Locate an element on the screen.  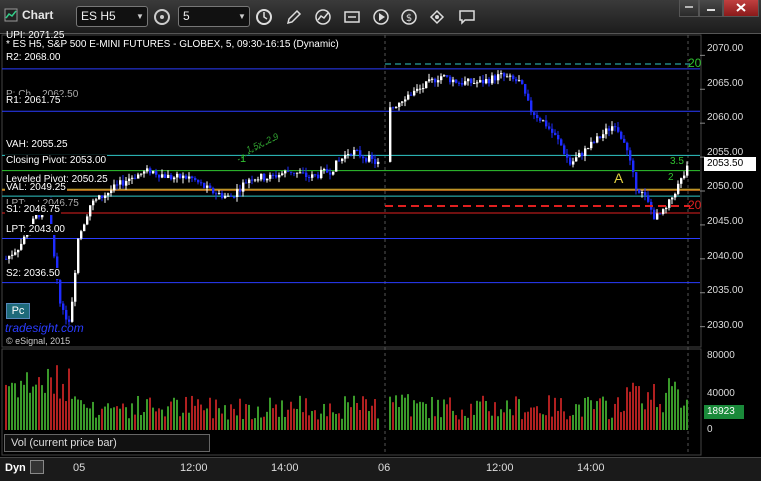
pc-badge: Pc is located at coordinates (18, 311).